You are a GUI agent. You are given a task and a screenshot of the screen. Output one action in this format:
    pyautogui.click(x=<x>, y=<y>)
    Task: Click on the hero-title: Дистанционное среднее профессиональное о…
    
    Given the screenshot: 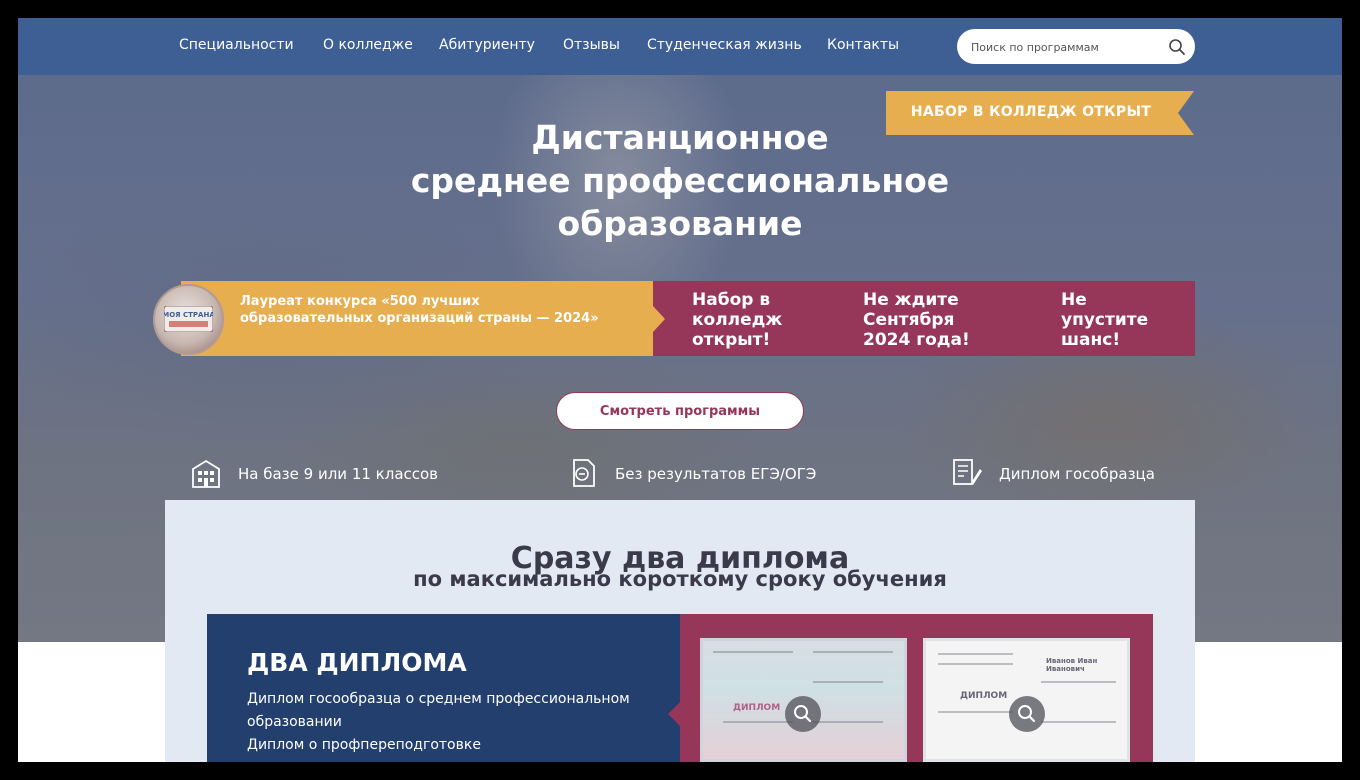 What is the action you would take?
    pyautogui.click(x=680, y=180)
    